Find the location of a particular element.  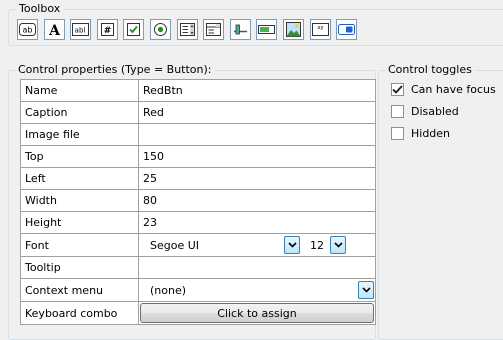

toolbox-button-progressbar is located at coordinates (267, 29).